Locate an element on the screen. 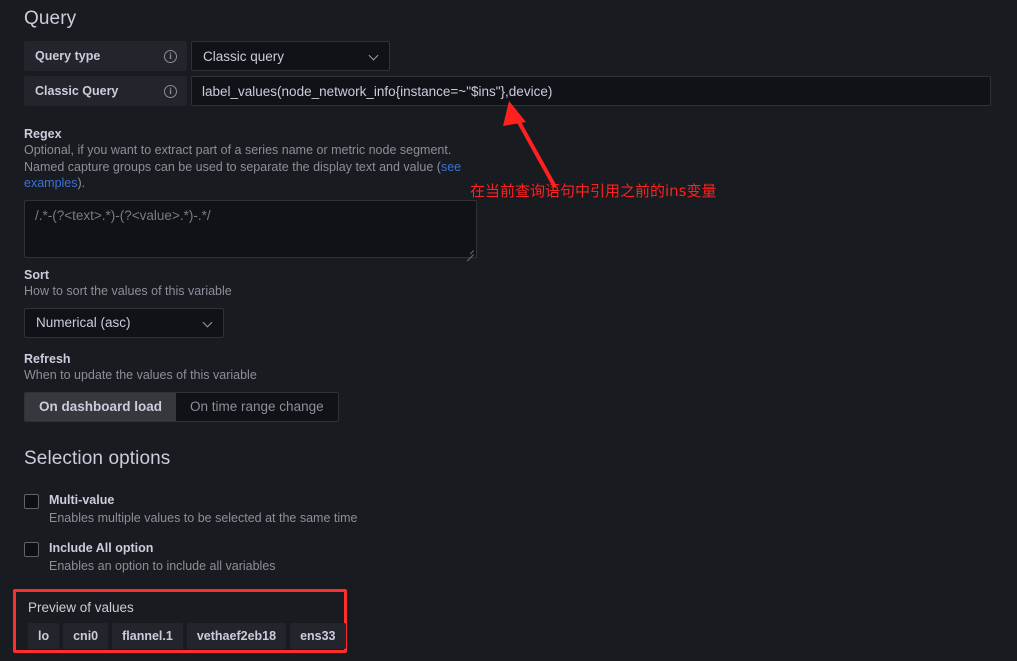 This screenshot has height=661, width=1017. preview-chip: cni0 is located at coordinates (86, 636).